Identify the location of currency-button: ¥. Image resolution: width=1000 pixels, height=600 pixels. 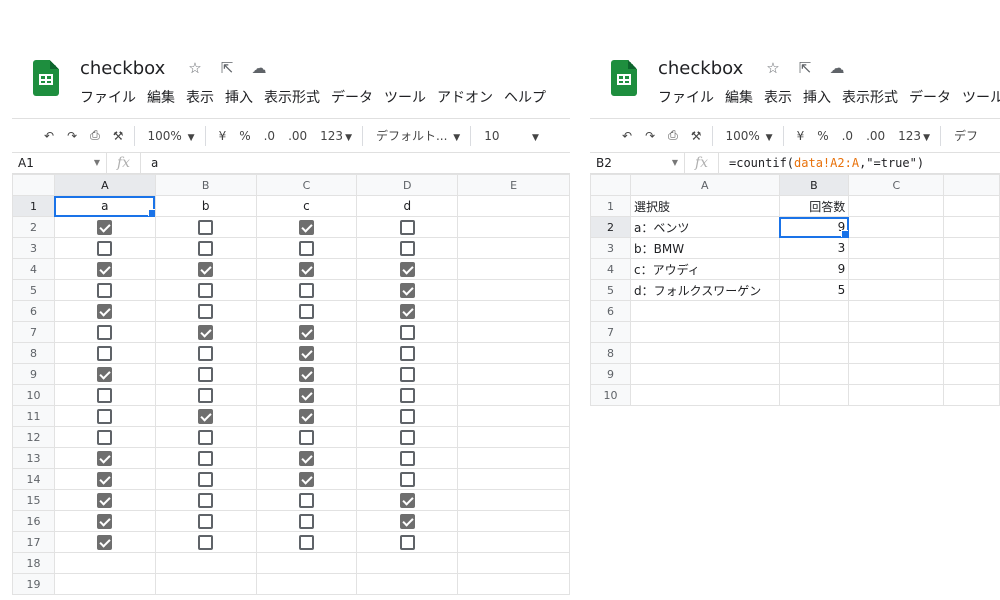
(223, 136).